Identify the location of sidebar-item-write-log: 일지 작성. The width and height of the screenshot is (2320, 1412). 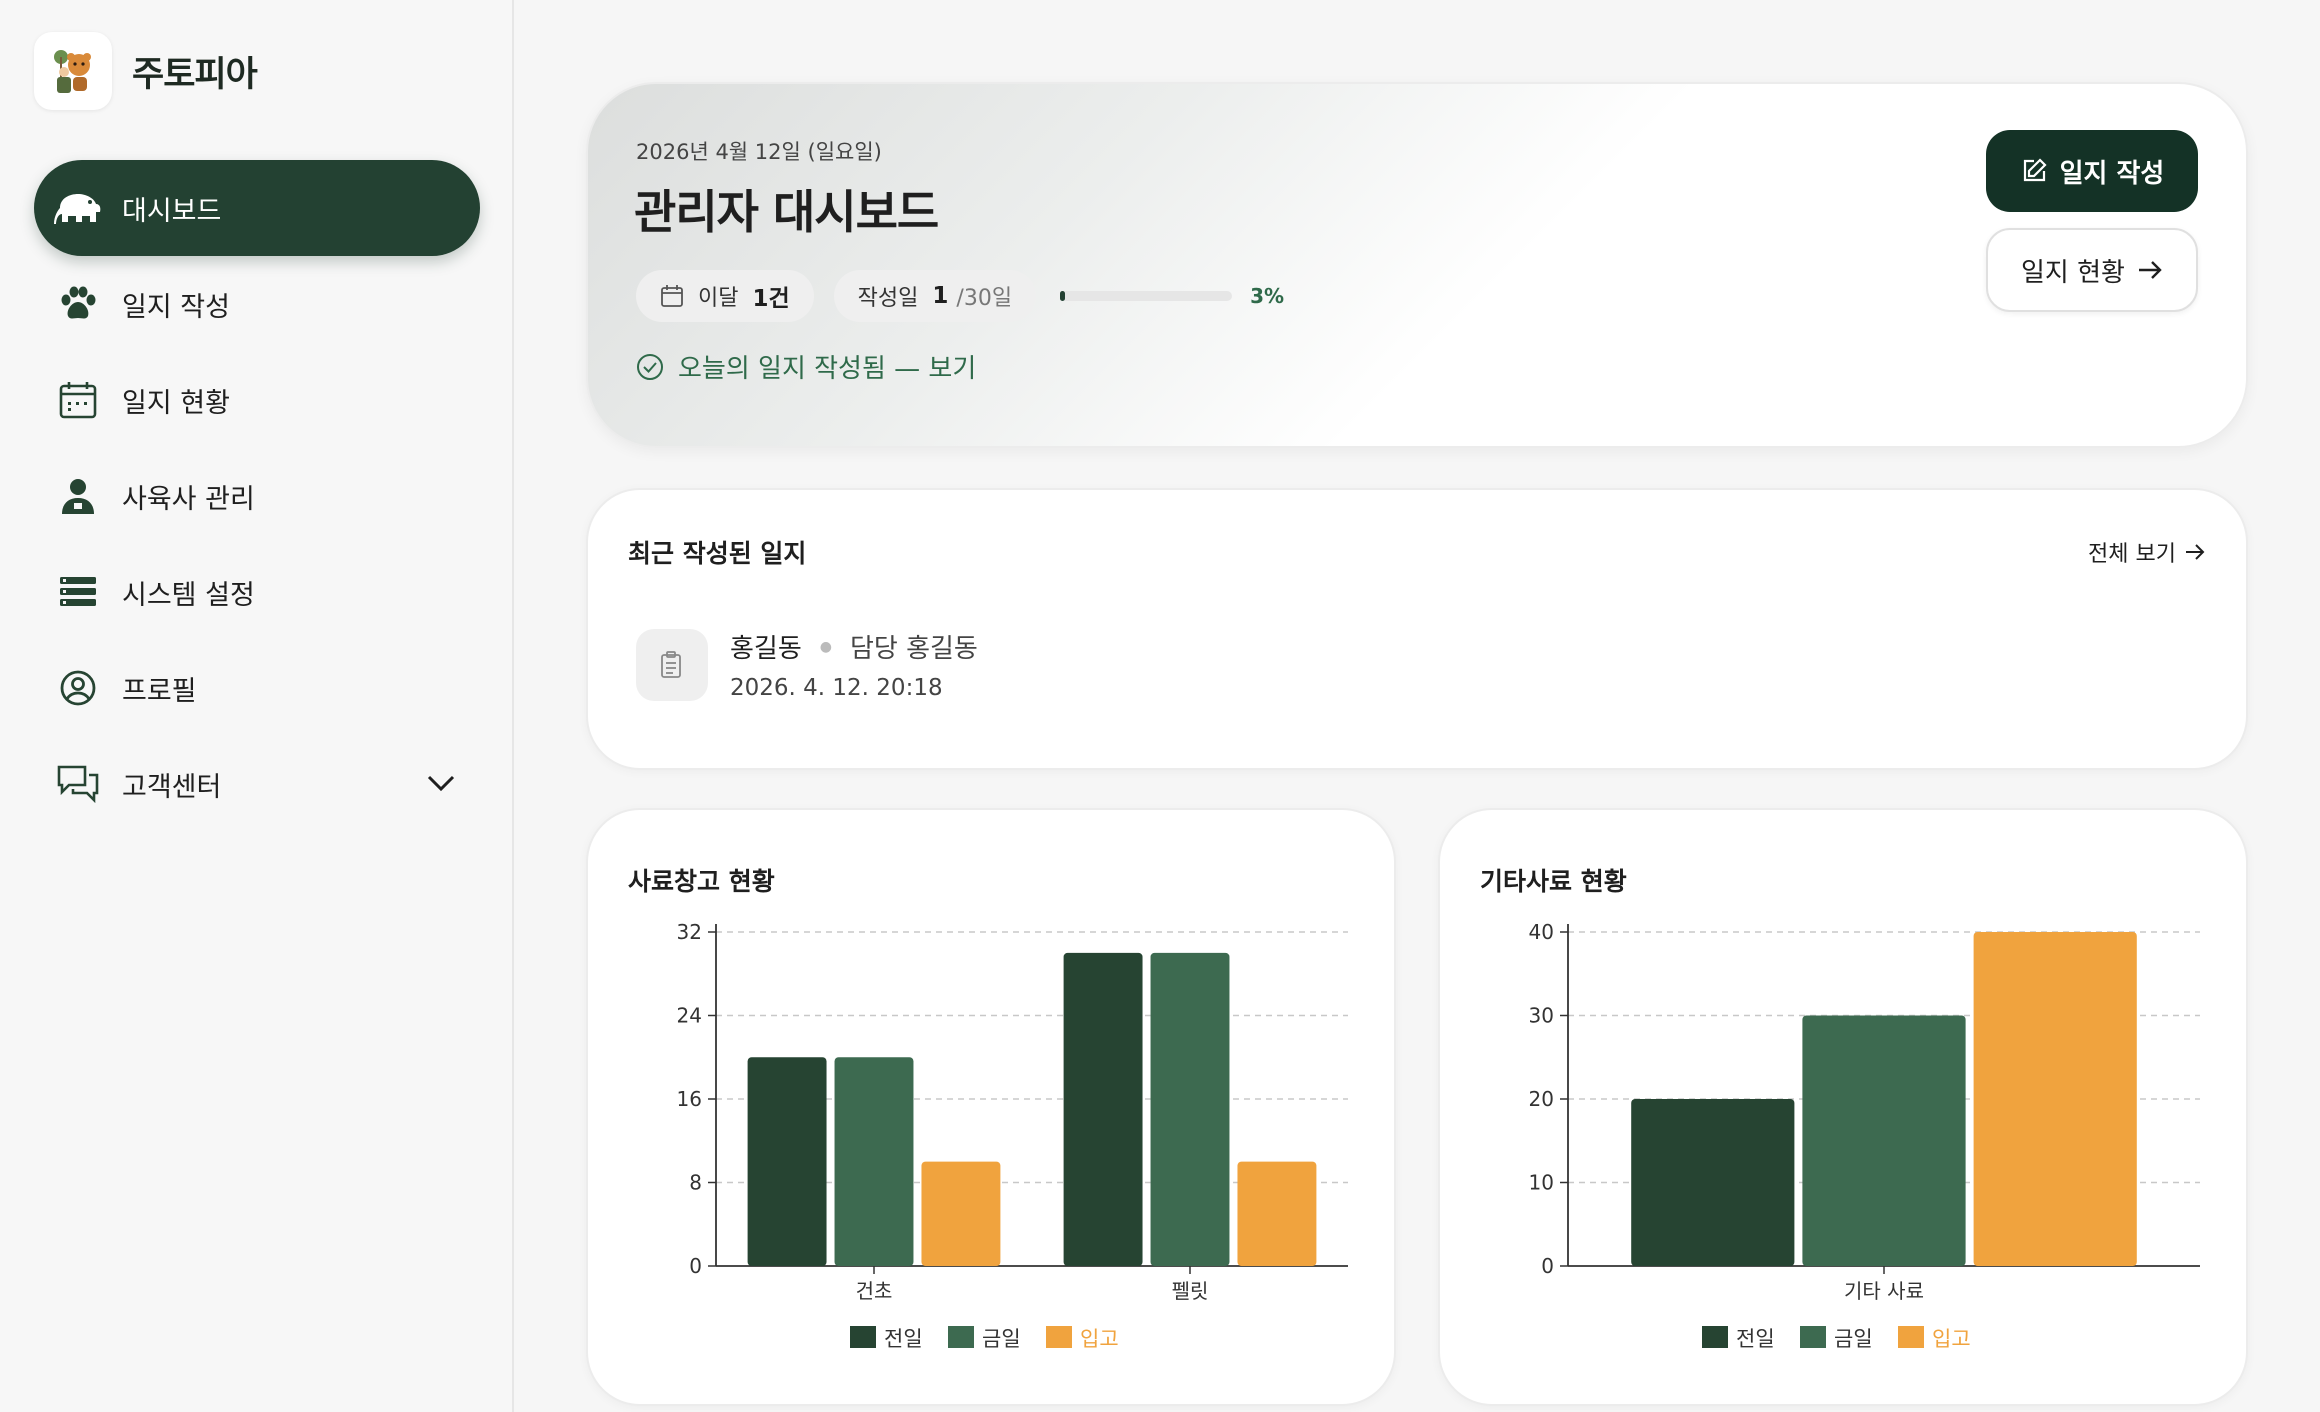
(257, 304).